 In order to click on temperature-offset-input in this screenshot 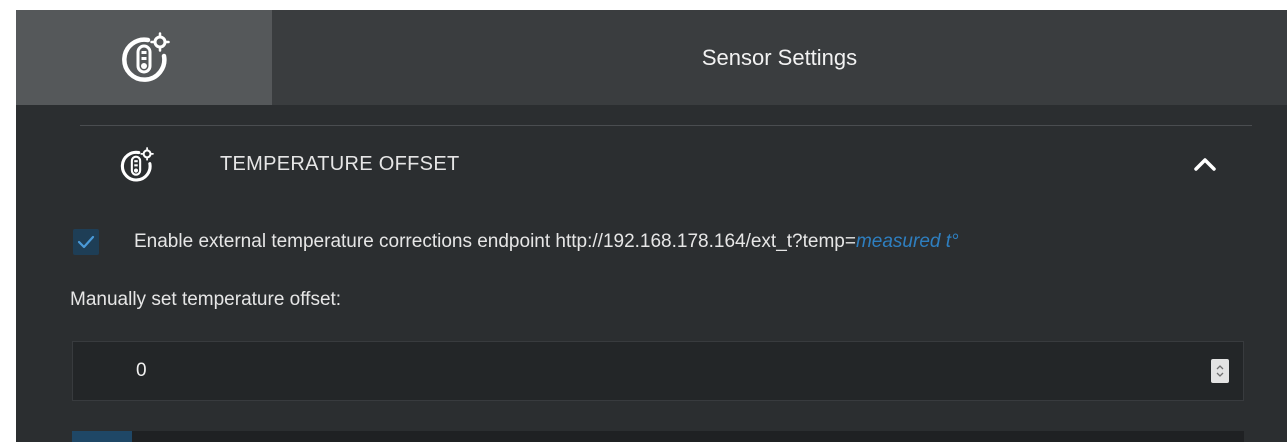, I will do `click(638, 371)`.